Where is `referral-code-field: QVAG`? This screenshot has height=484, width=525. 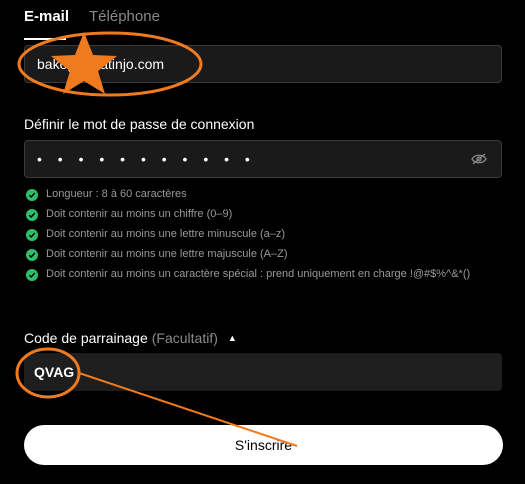
referral-code-field: QVAG is located at coordinates (263, 372).